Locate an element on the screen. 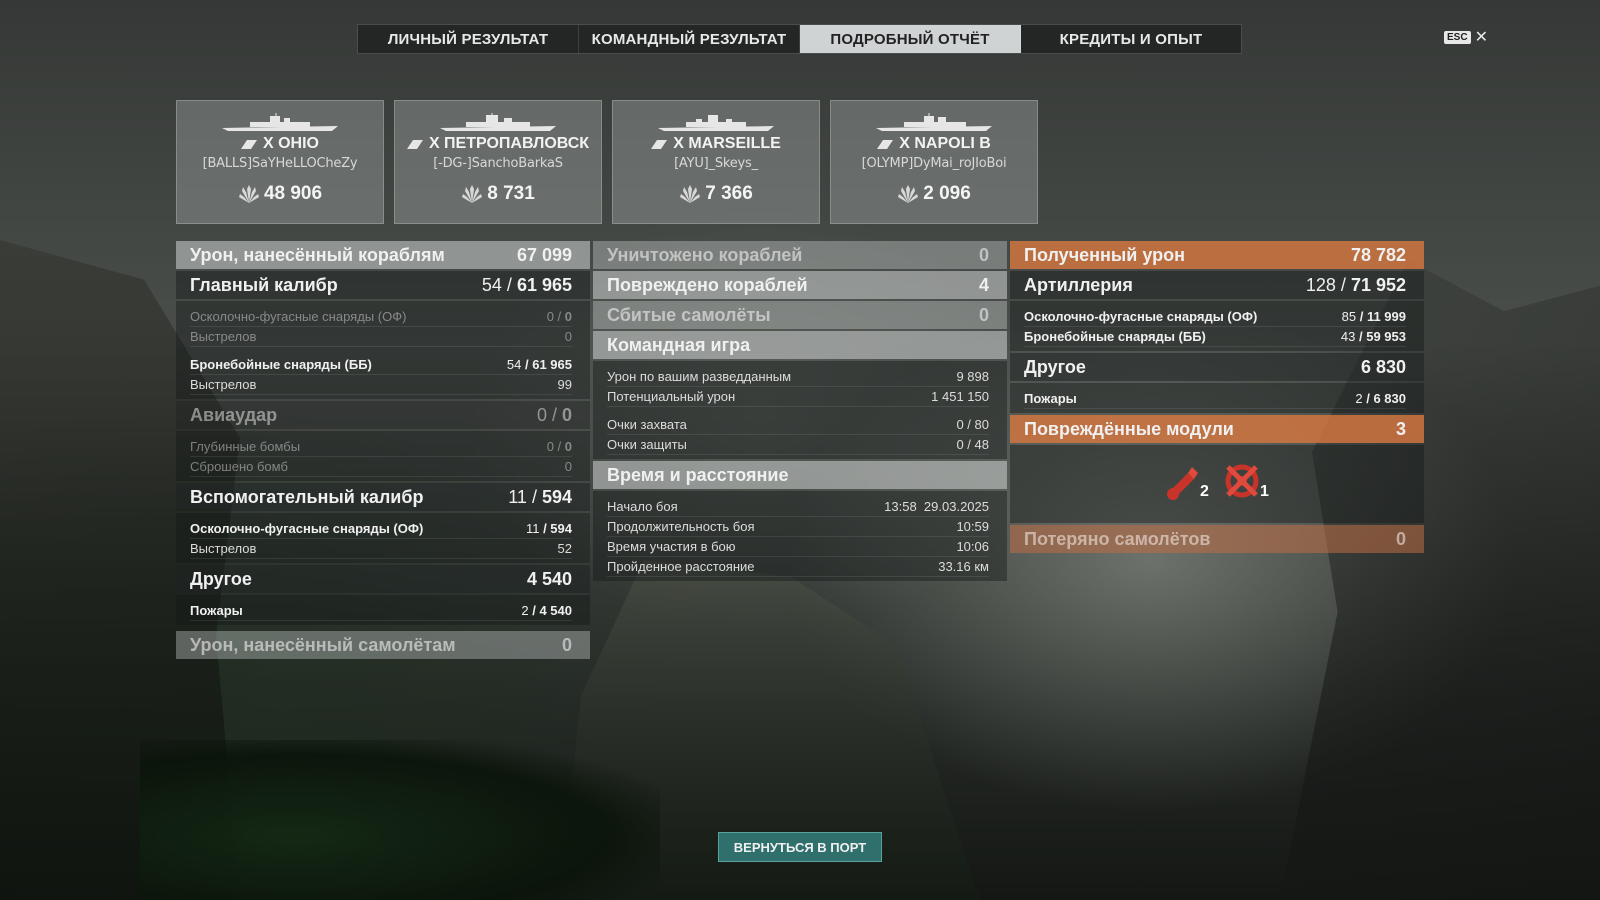  received-fires-row: Пожары 2 / 6 830 is located at coordinates (1215, 399).